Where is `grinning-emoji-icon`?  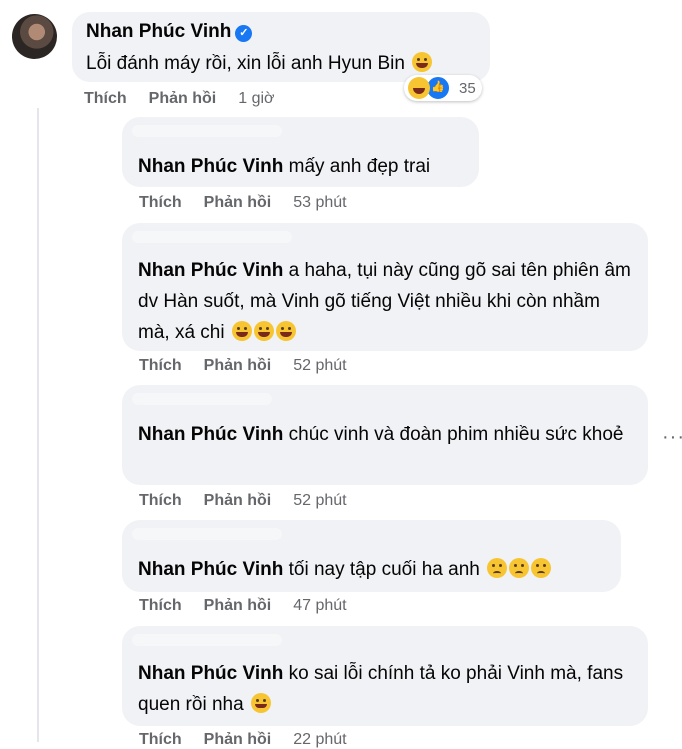
grinning-emoji-icon is located at coordinates (260, 703).